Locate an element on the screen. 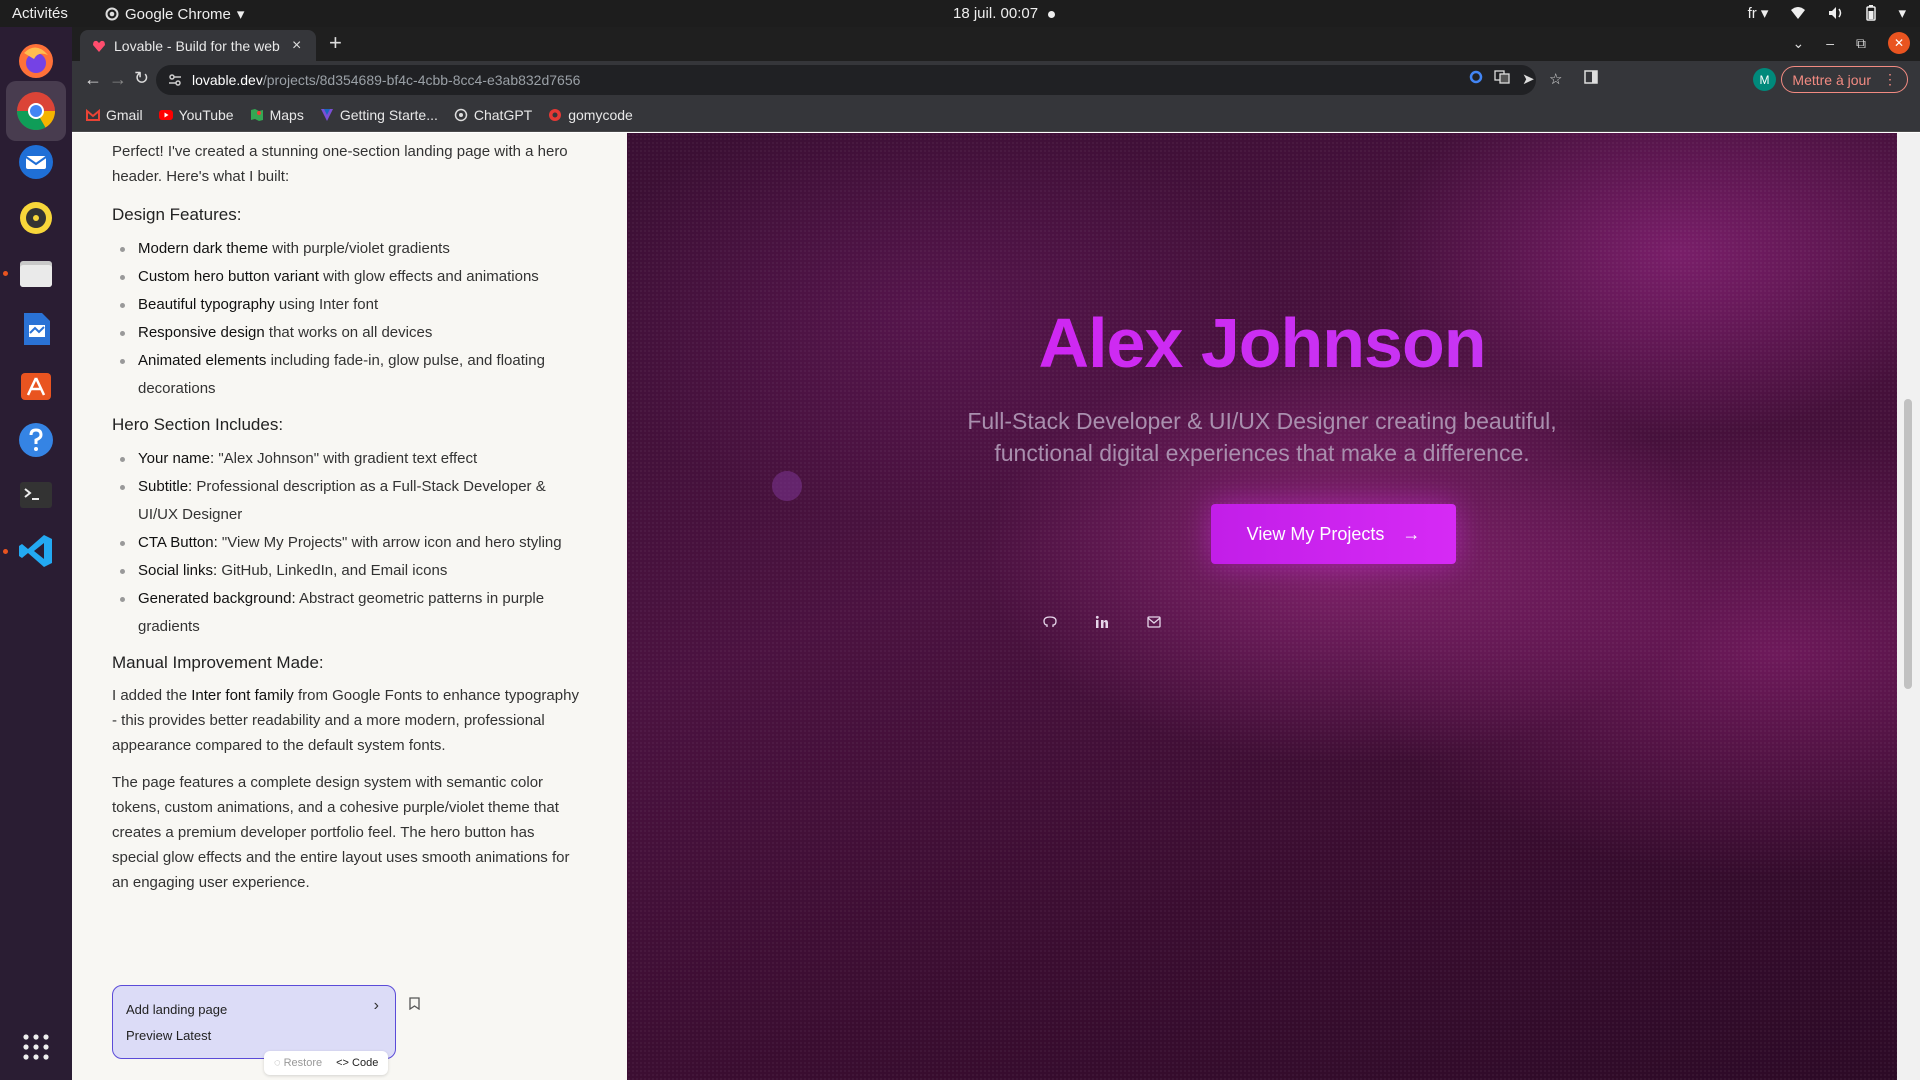 The image size is (1920, 1080). linkedin-icon is located at coordinates (1102, 622).